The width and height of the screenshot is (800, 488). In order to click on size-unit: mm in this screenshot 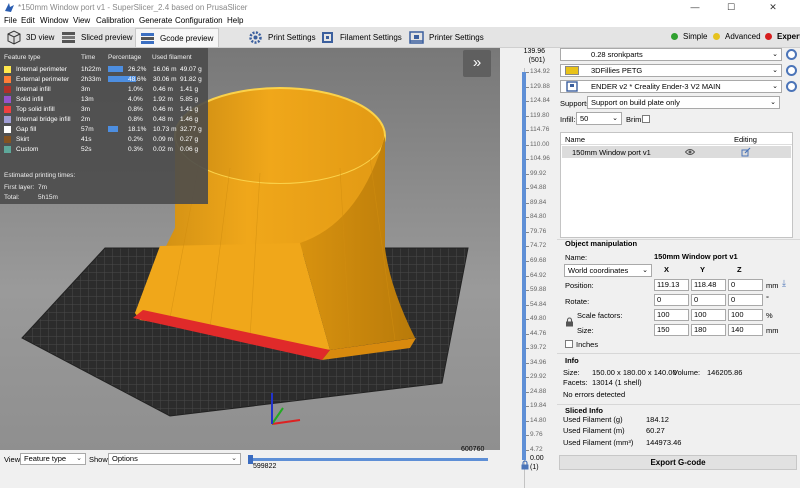, I will do `click(772, 330)`.